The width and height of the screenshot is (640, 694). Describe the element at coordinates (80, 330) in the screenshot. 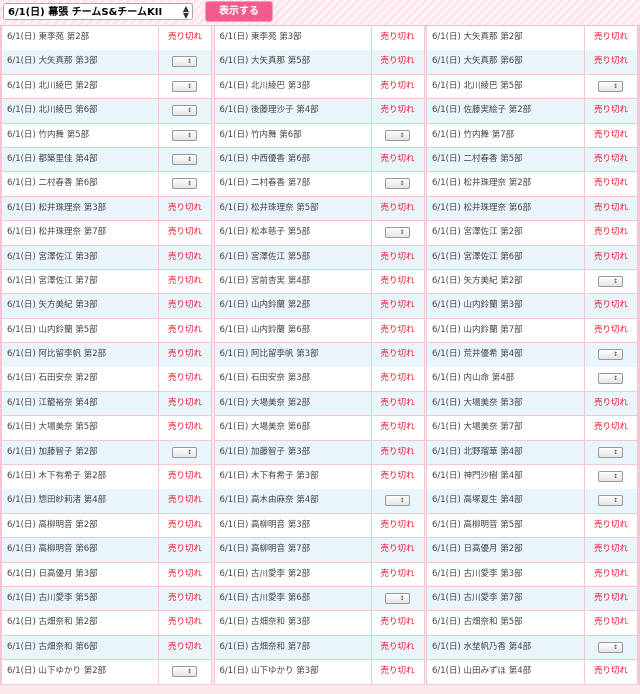

I see `member-slot-label: 6/1(日) 山内鈴蘭 第5部` at that location.